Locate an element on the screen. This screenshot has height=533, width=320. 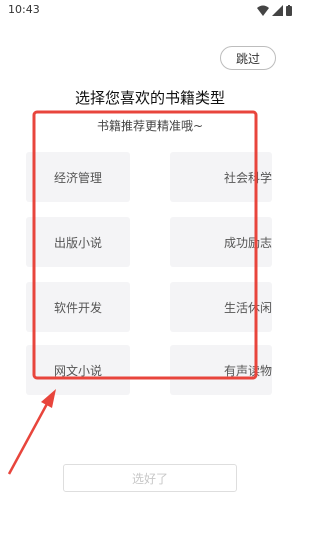
status-icons is located at coordinates (274, 10).